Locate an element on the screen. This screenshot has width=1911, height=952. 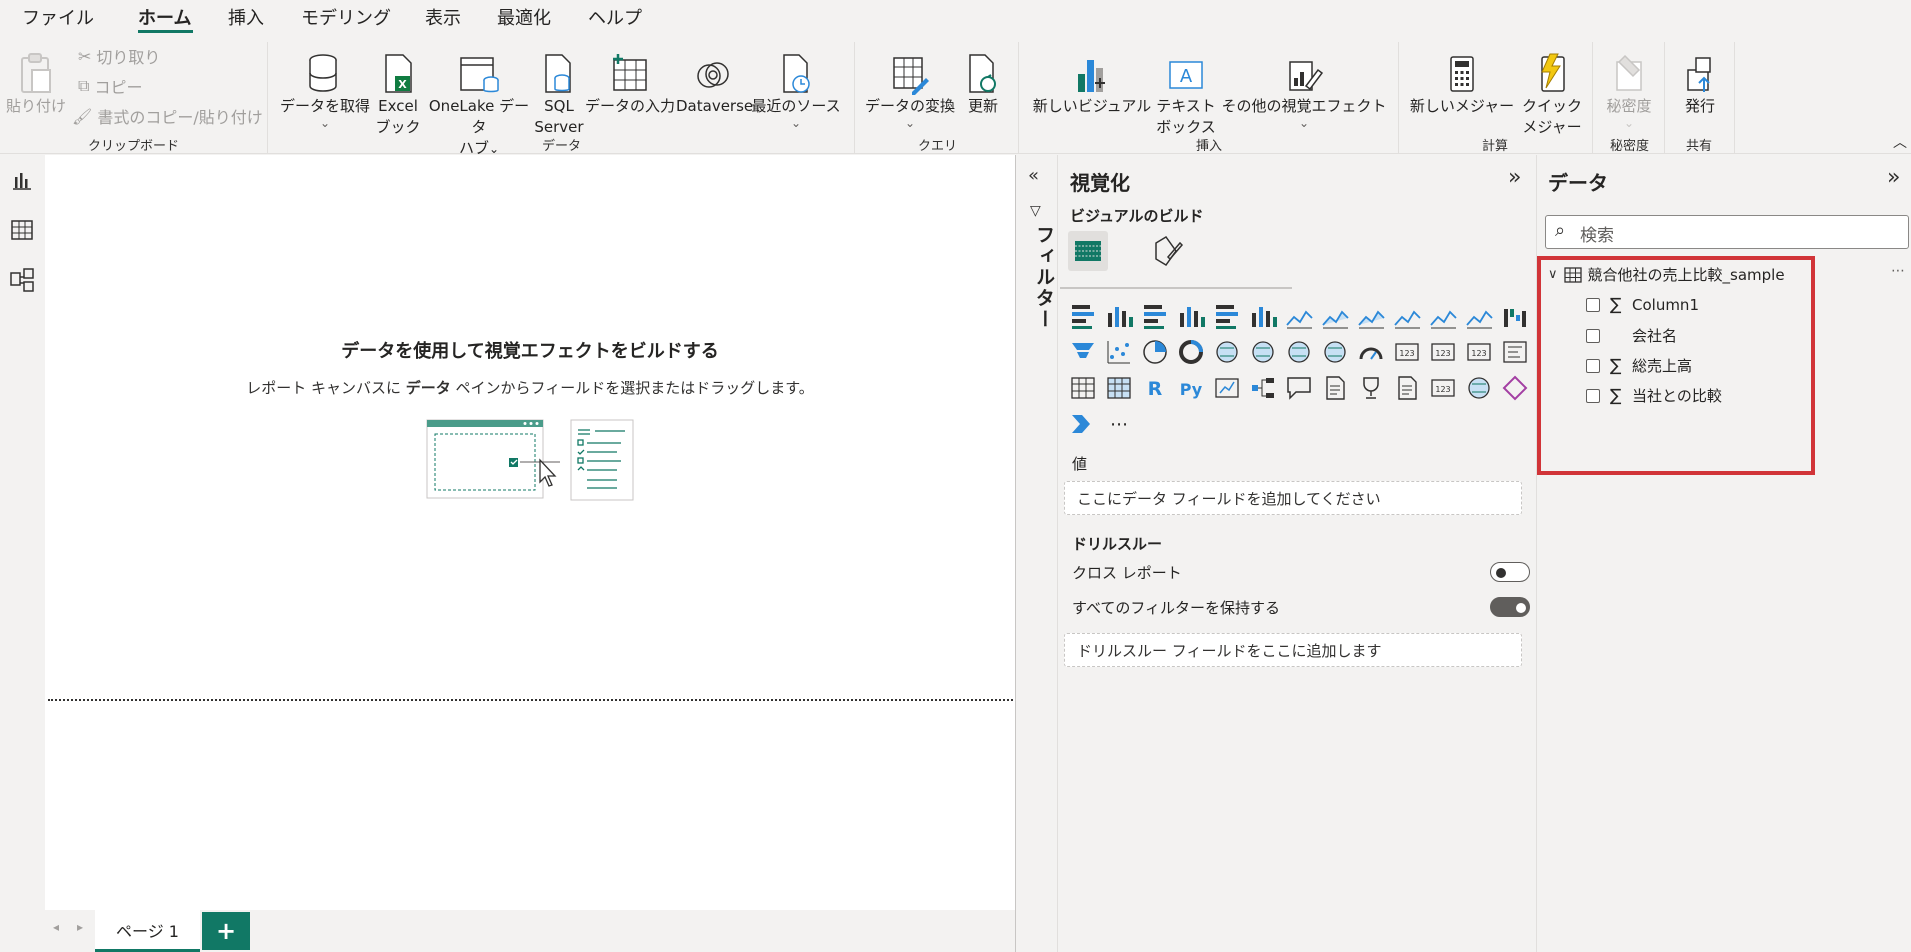
copy-button: ⧉ コピー is located at coordinates (110, 86).